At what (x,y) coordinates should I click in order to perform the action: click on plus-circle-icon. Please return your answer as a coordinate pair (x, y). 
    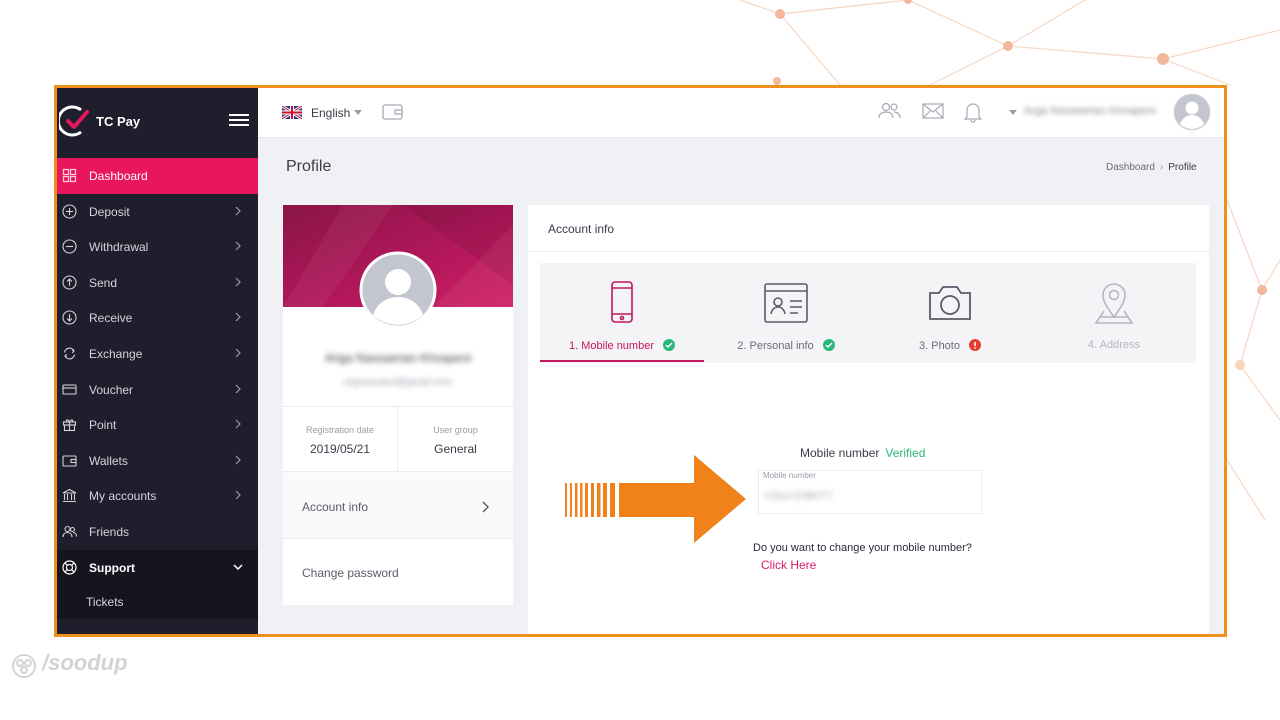
    Looking at the image, I should click on (69, 211).